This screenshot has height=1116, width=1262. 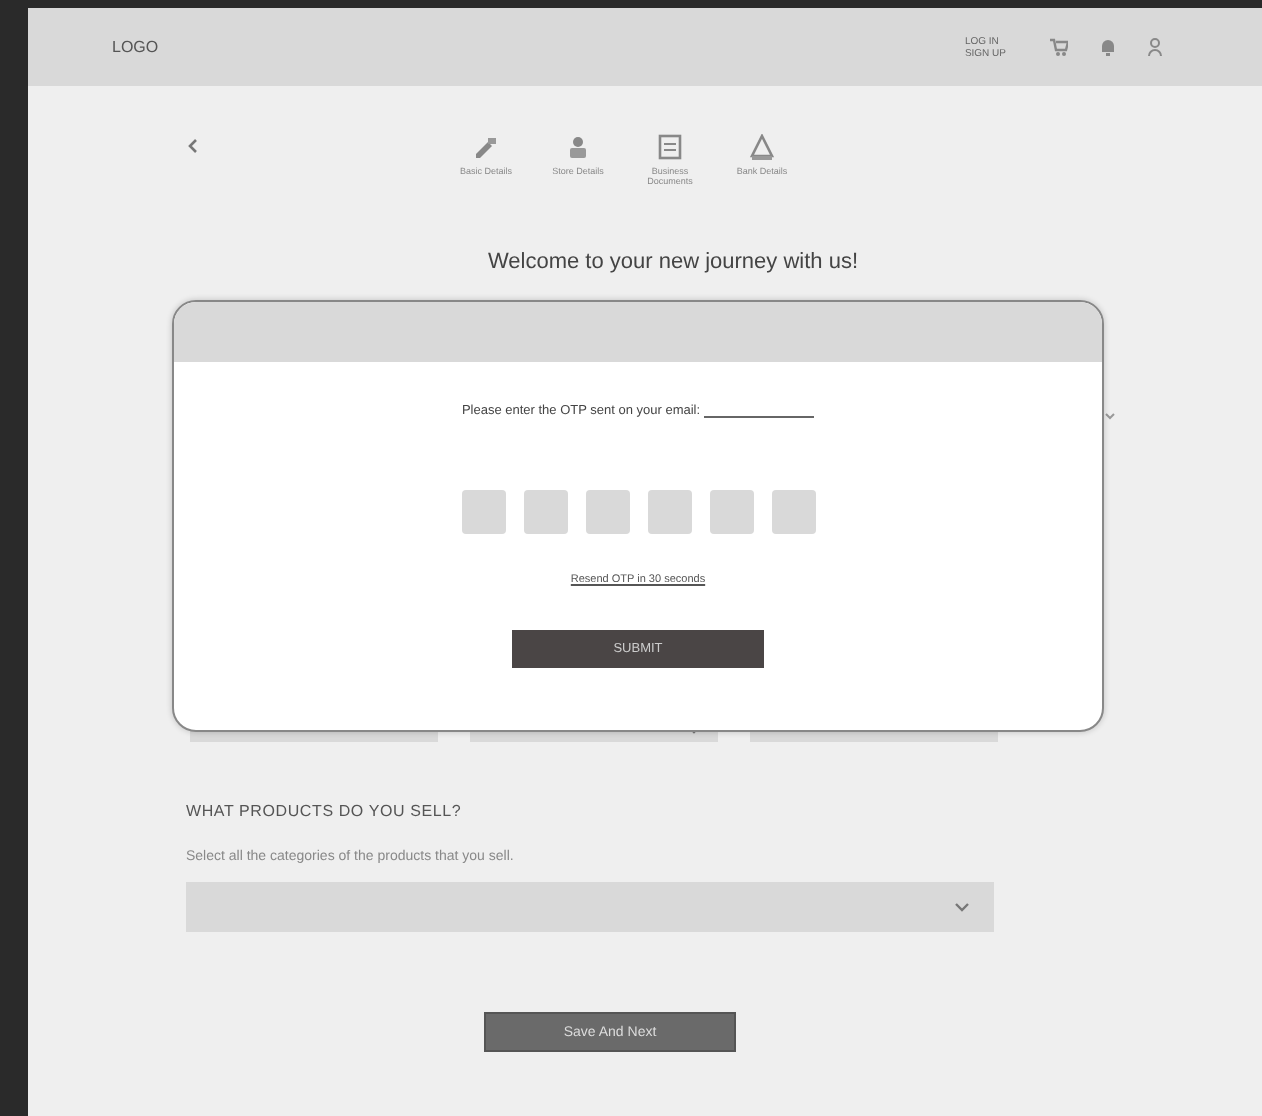 What do you see at coordinates (194, 146) in the screenshot?
I see `back-icon` at bounding box center [194, 146].